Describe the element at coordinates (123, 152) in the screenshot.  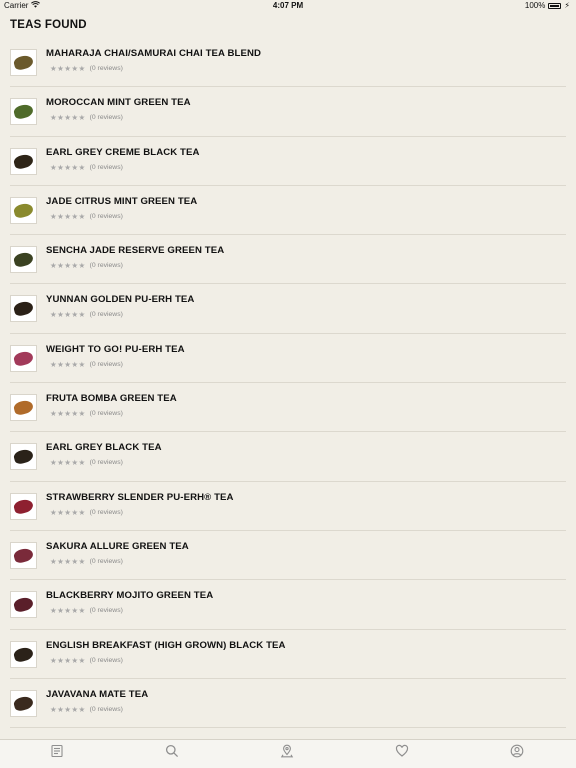
I see `tea-name: EARL GREY CREME BLACK TEA` at that location.